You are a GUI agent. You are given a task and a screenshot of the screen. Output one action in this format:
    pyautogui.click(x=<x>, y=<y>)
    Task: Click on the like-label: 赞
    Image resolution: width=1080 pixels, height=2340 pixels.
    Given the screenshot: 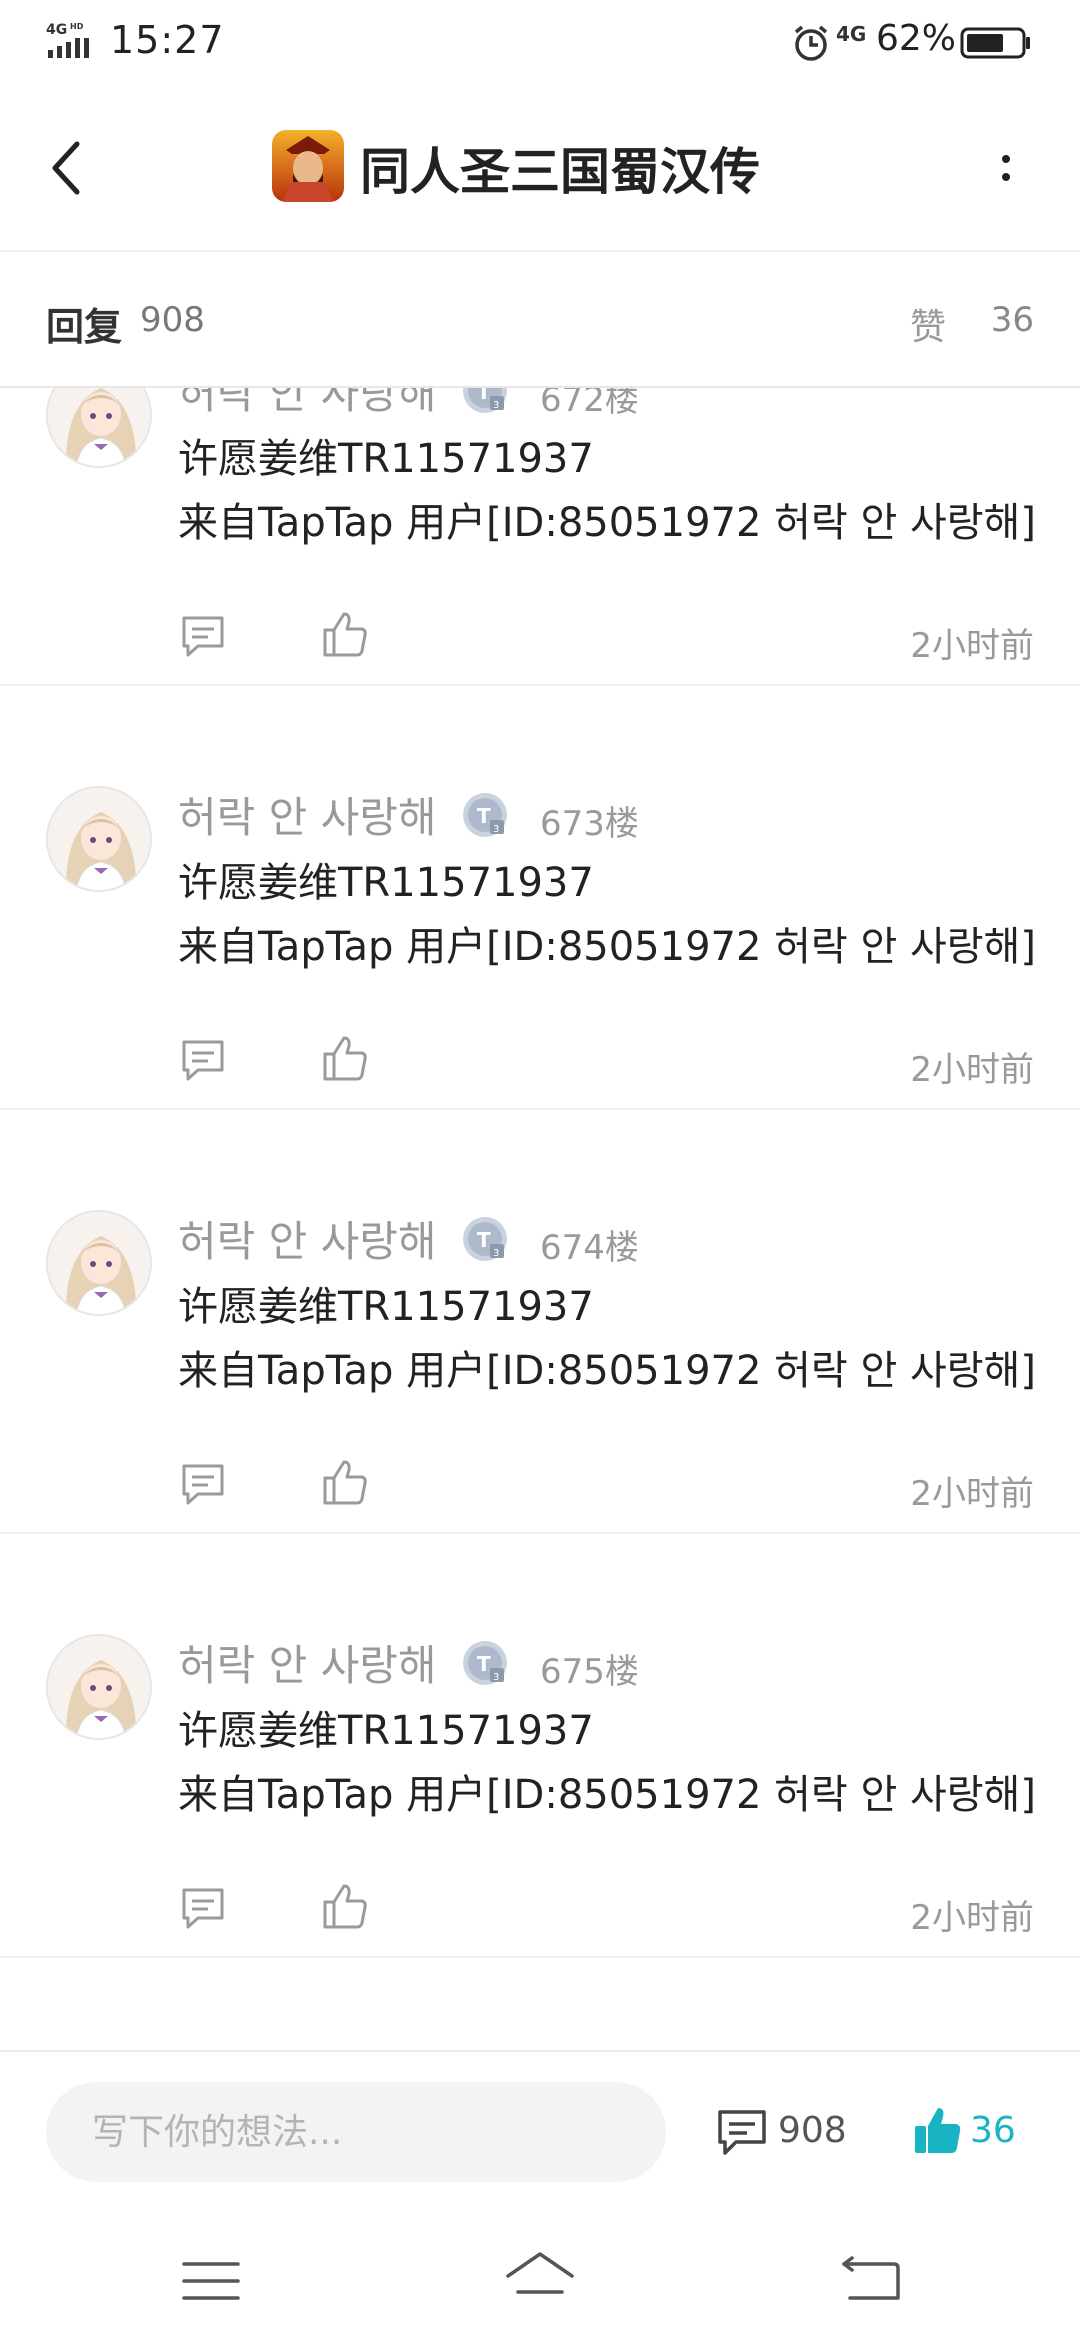 What is the action you would take?
    pyautogui.click(x=928, y=324)
    